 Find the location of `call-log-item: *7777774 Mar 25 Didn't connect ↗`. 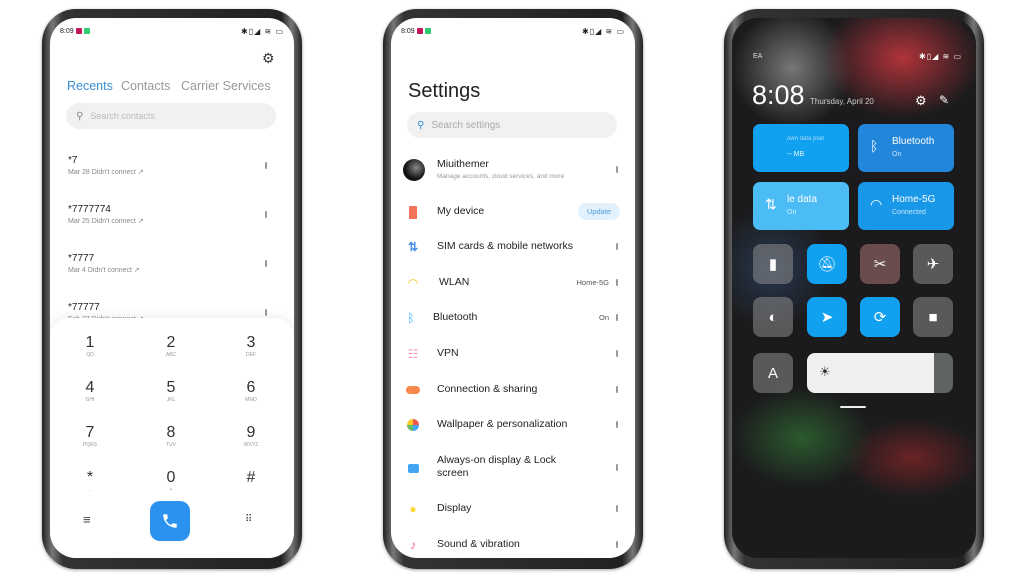

call-log-item: *7777774 Mar 25 Didn't connect ↗ is located at coordinates (173, 214).